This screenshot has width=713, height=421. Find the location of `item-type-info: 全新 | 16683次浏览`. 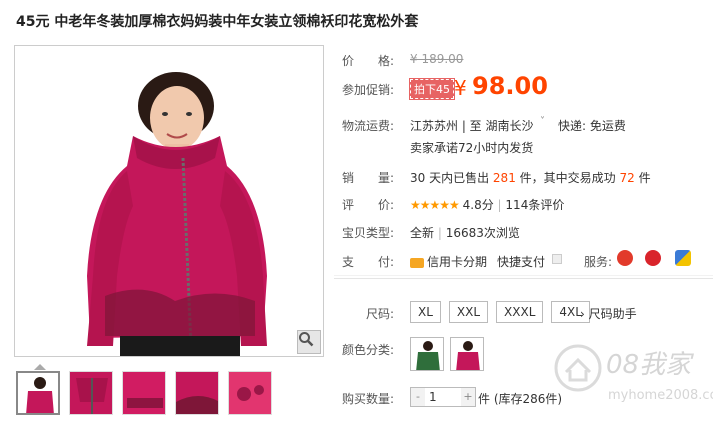

item-type-info: 全新 | 16683次浏览 is located at coordinates (465, 232).